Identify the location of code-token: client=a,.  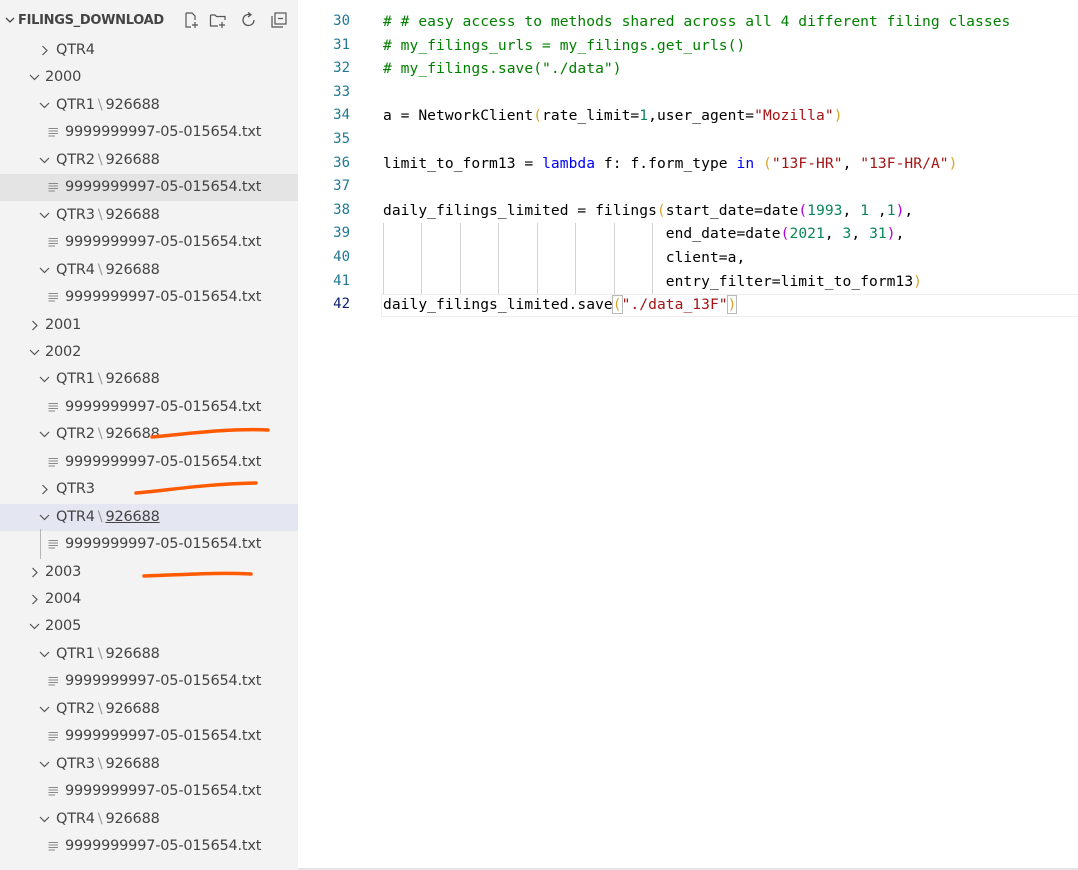
(564, 257).